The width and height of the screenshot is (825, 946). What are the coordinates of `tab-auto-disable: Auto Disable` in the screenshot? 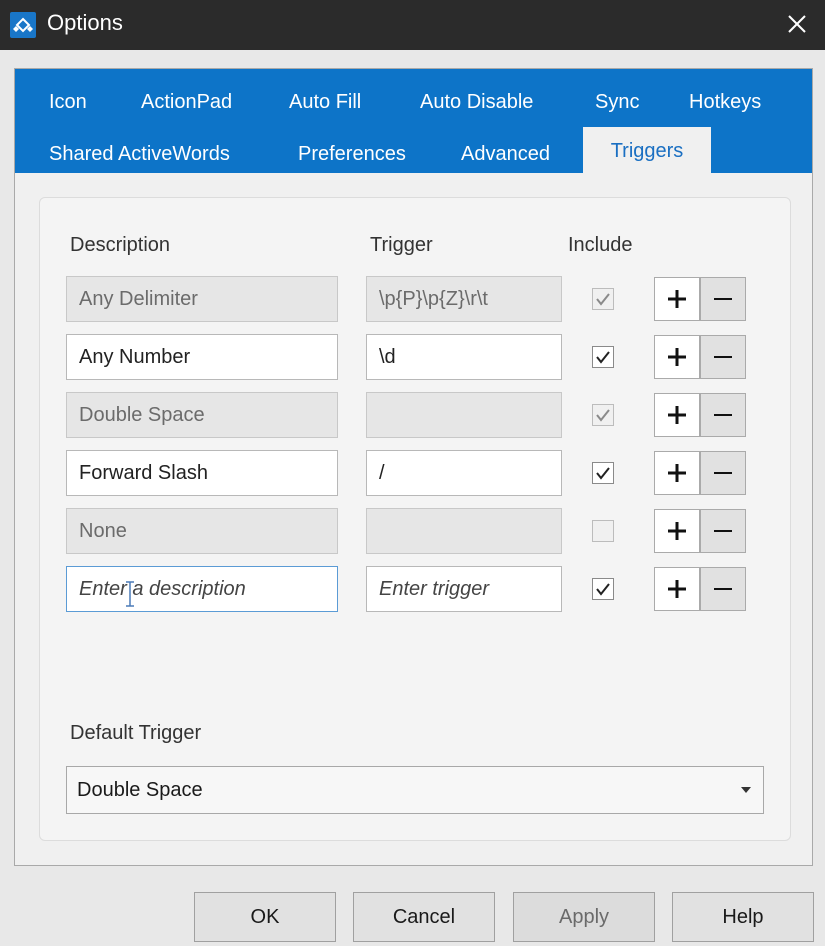 It's located at (476, 102).